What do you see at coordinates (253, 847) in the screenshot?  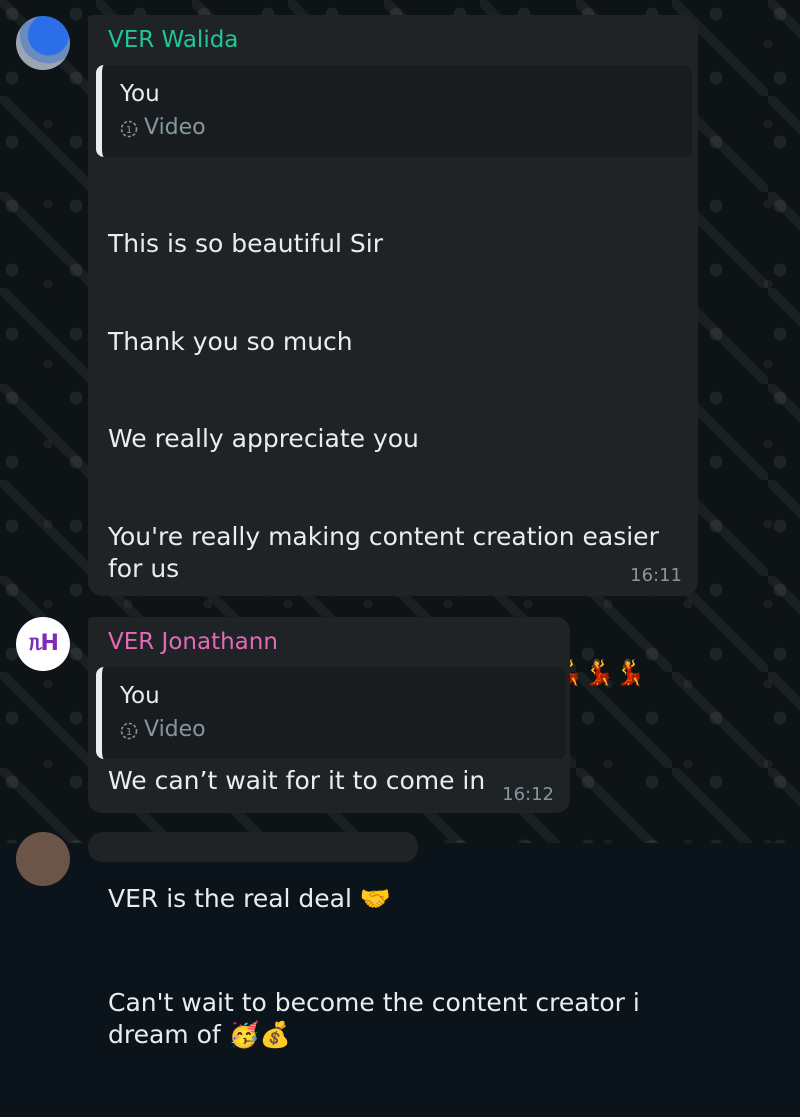 I see `message-bubble` at bounding box center [253, 847].